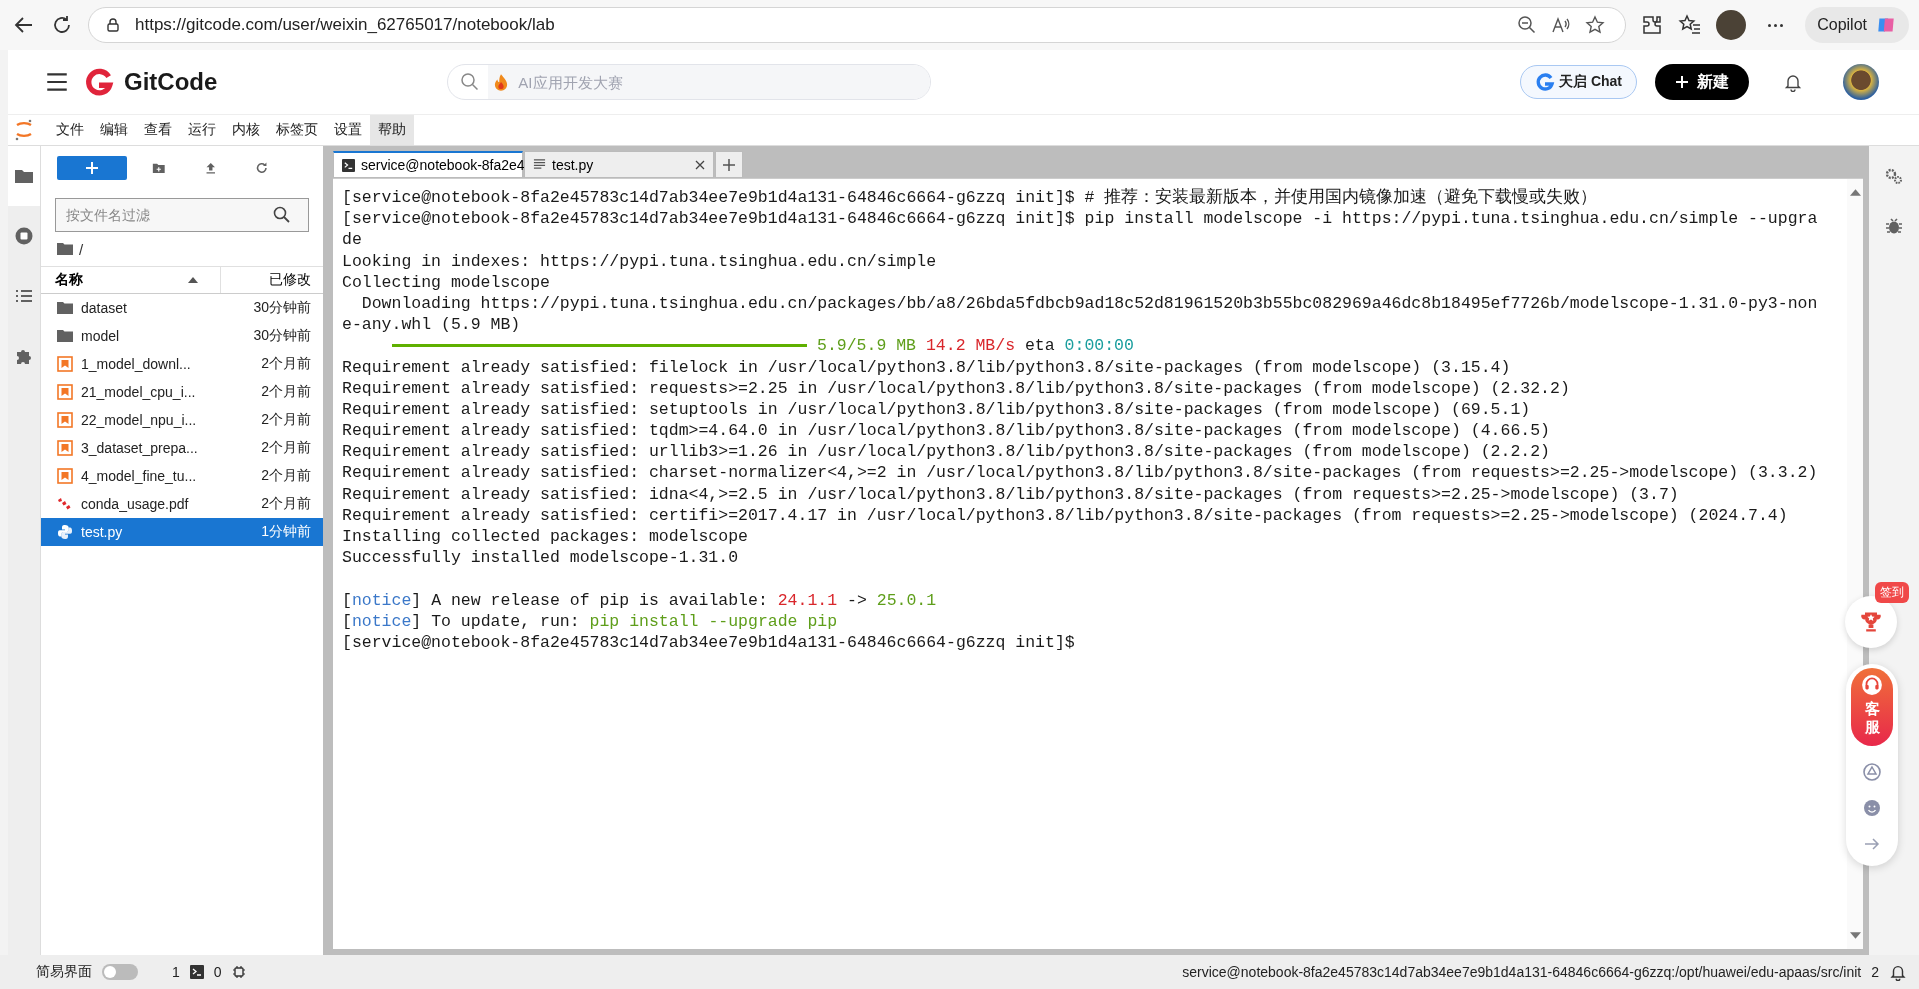  I want to click on add-tab-button, so click(729, 164).